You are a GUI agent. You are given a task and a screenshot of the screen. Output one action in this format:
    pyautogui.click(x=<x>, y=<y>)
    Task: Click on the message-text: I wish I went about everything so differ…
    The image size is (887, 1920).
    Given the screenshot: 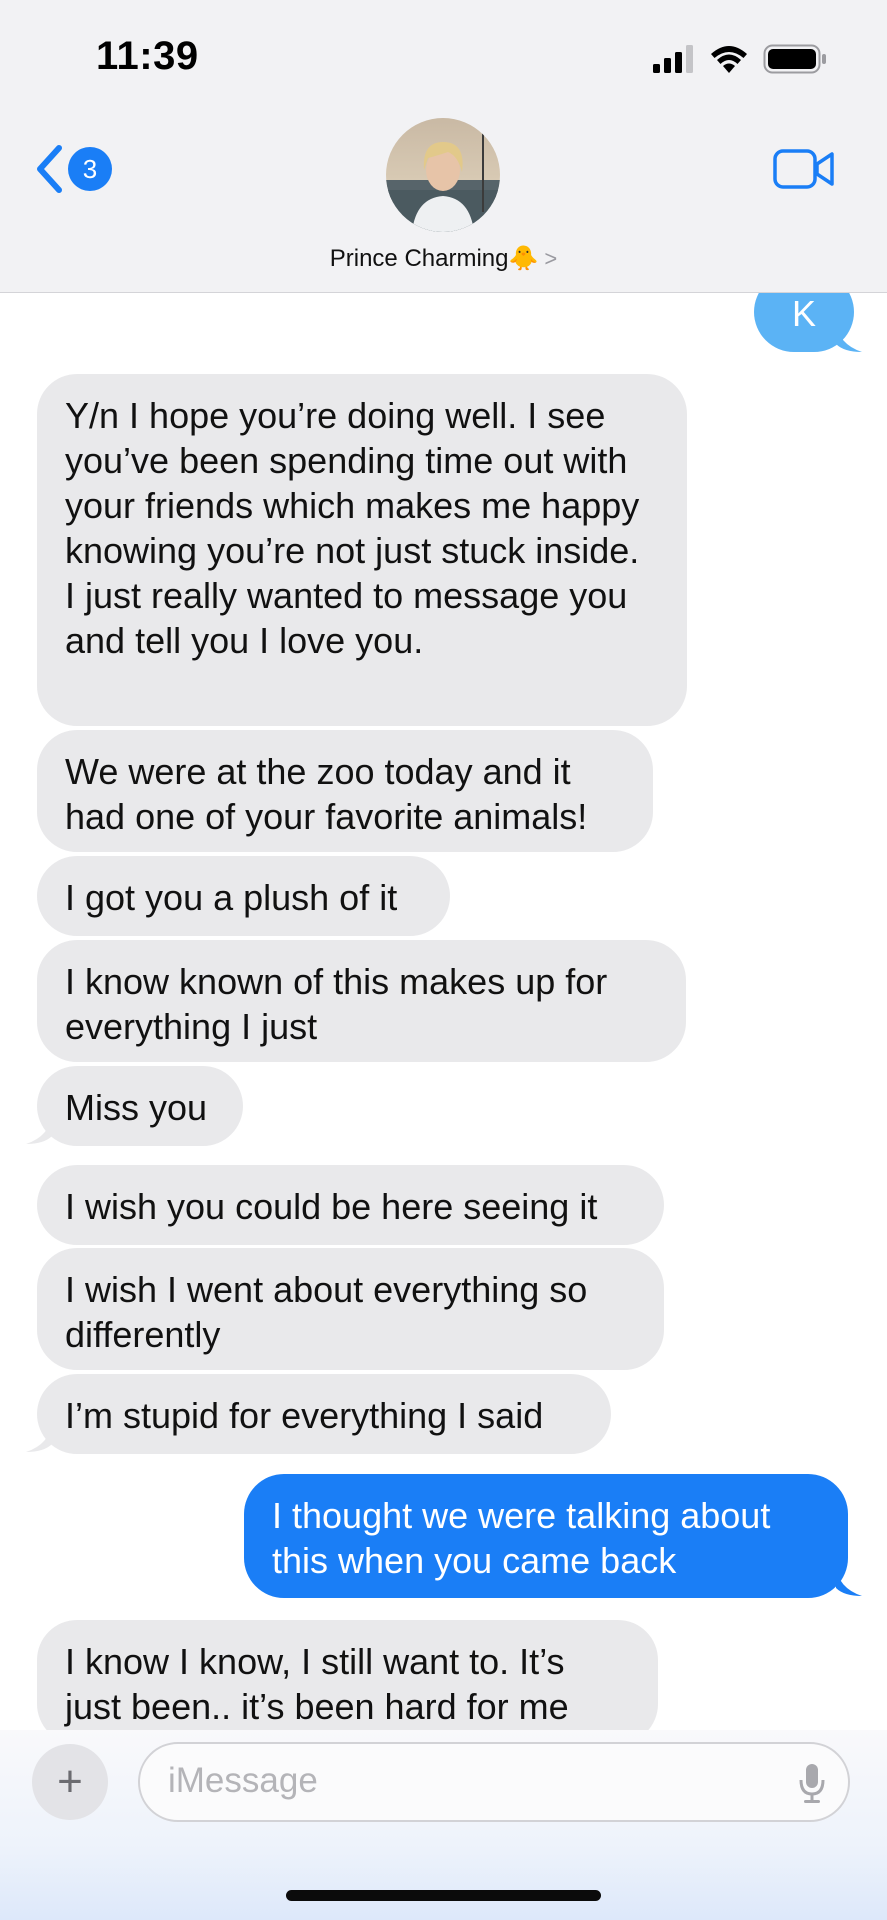 What is the action you would take?
    pyautogui.click(x=326, y=1312)
    